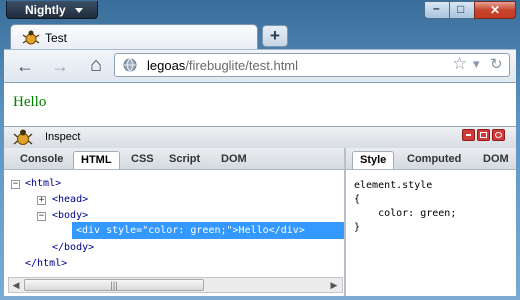  What do you see at coordinates (373, 160) in the screenshot?
I see `tab-style: Style` at bounding box center [373, 160].